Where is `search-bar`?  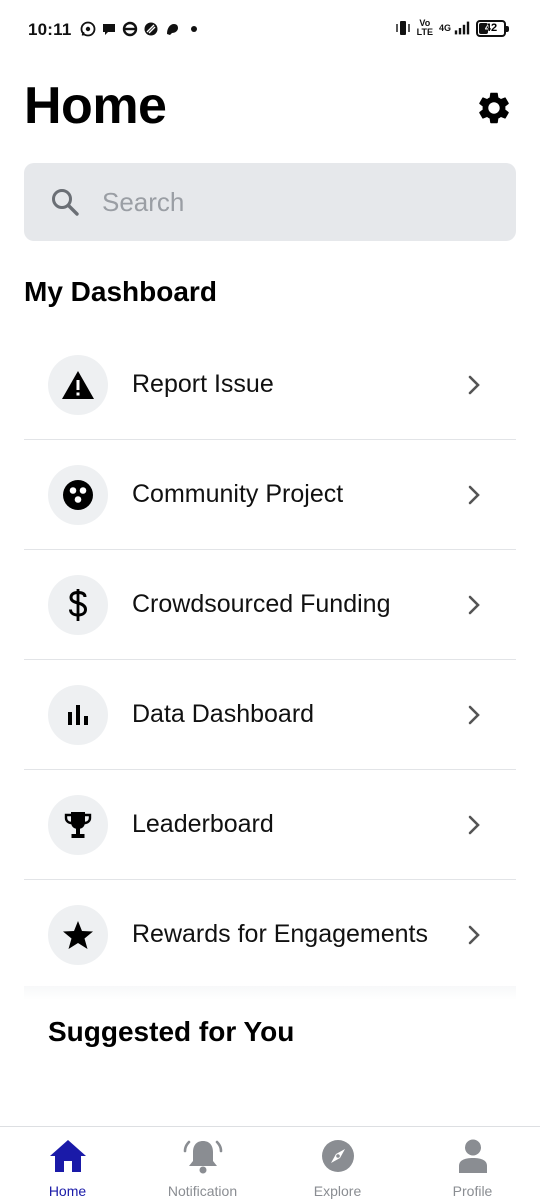
search-bar is located at coordinates (270, 202).